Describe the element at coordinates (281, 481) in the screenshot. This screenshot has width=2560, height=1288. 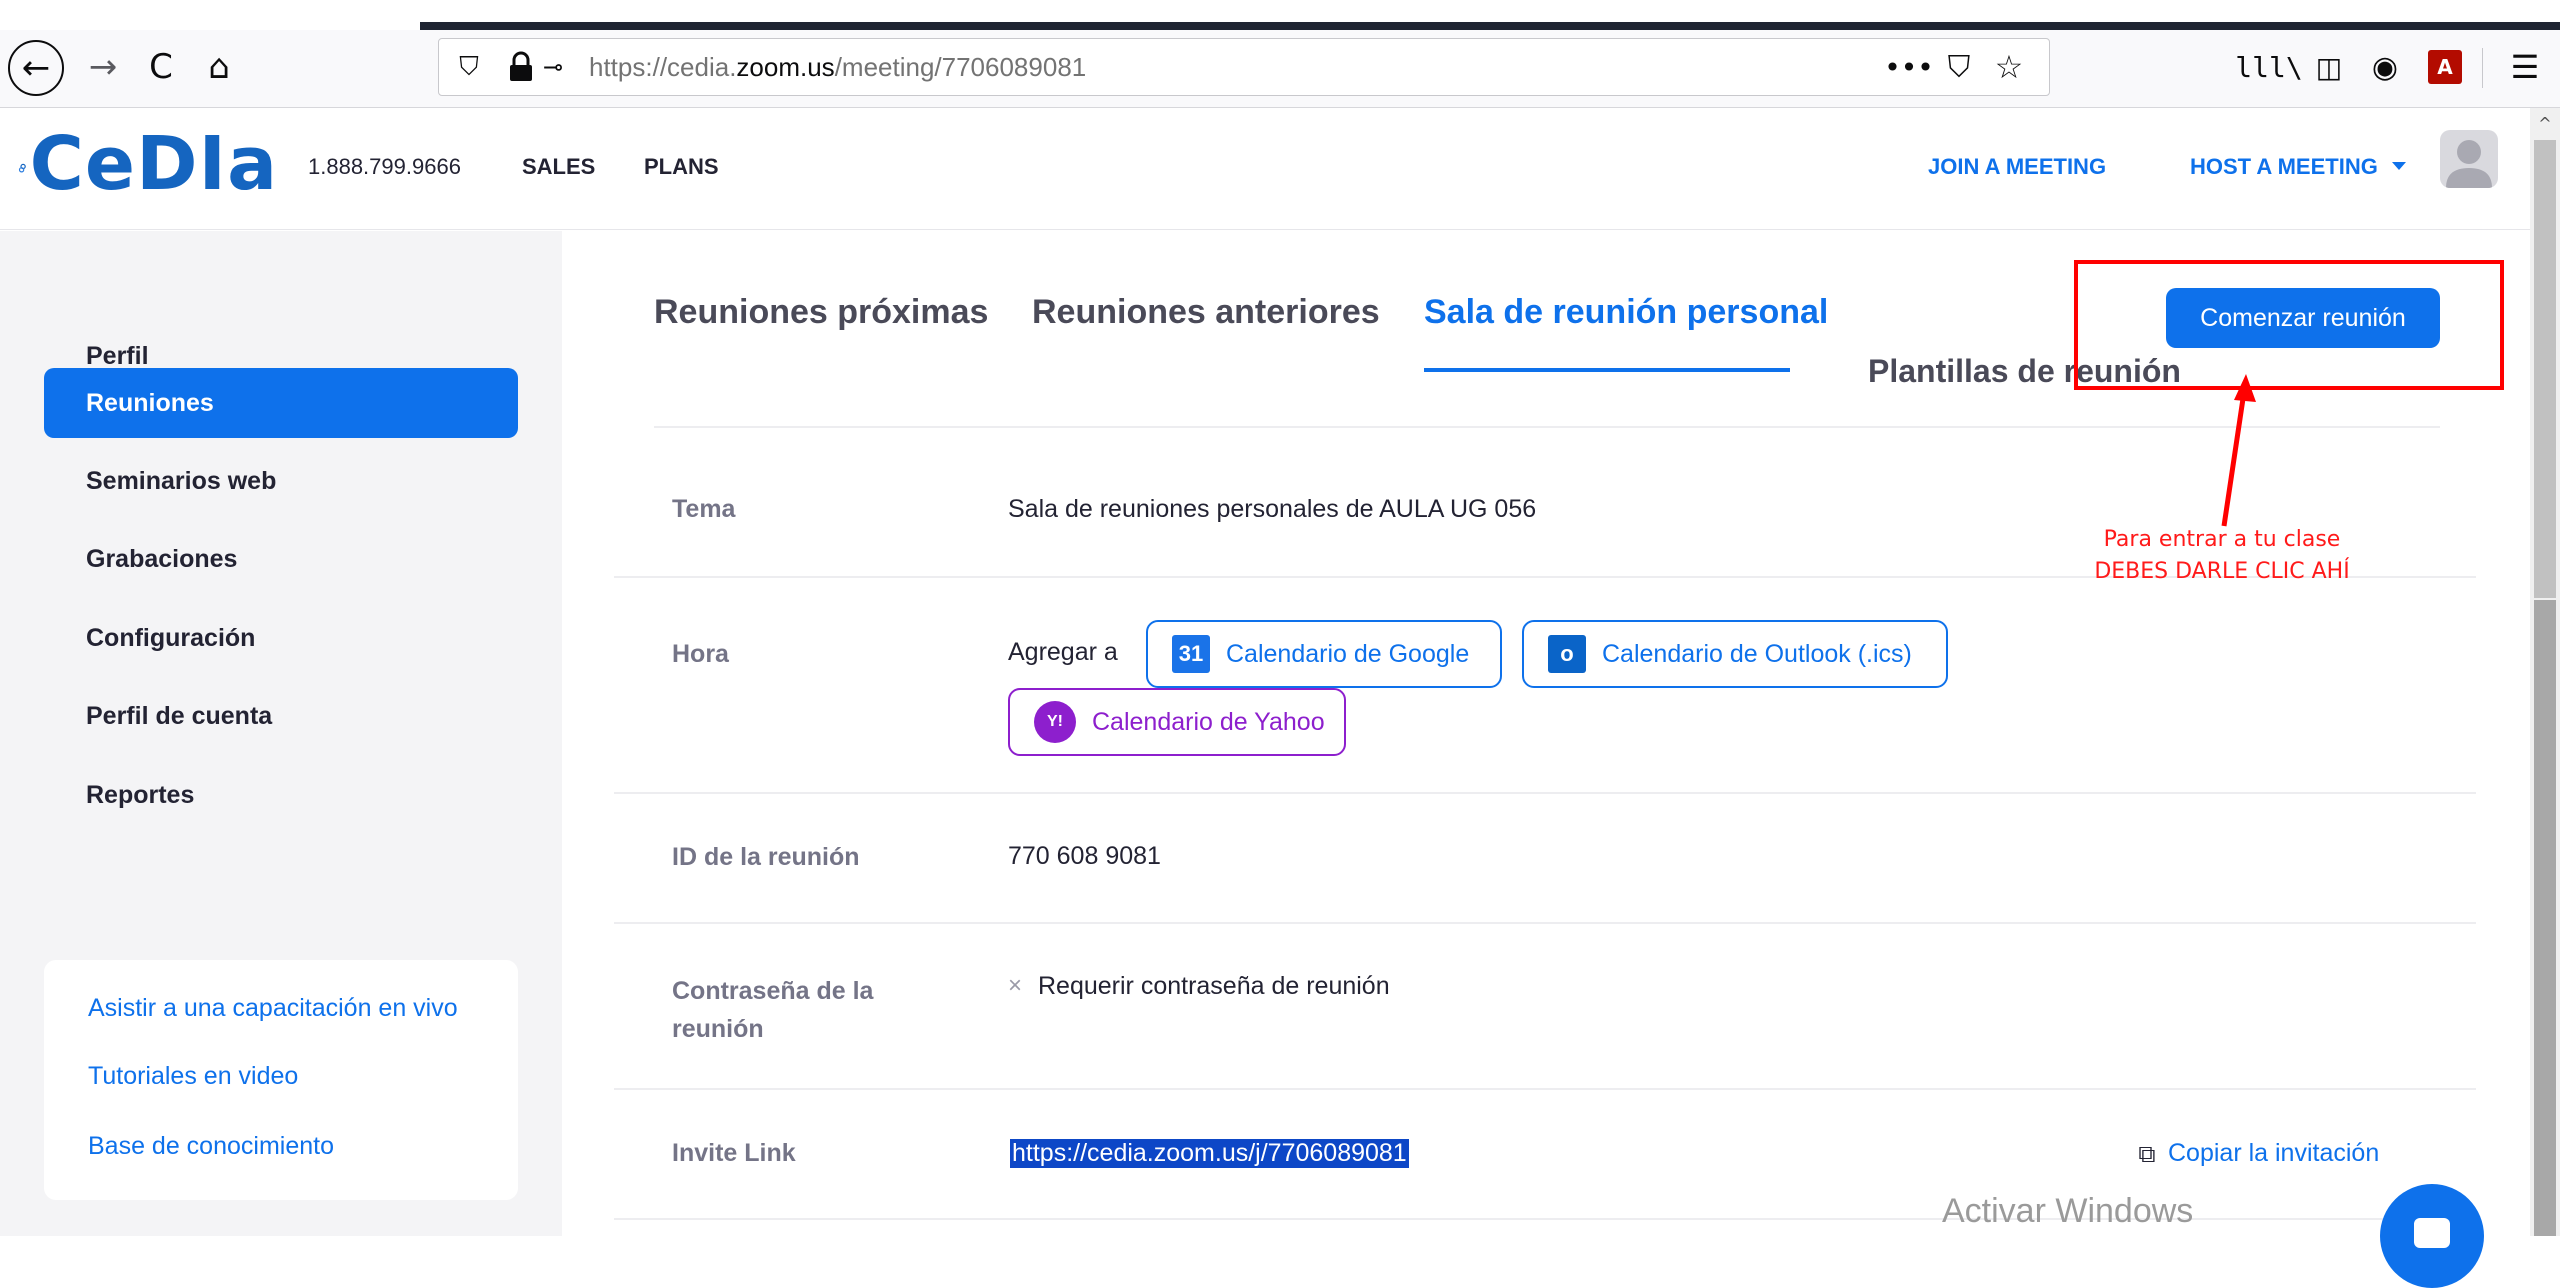
I see `sidebar-item-seminarios-web: Seminarios web` at that location.